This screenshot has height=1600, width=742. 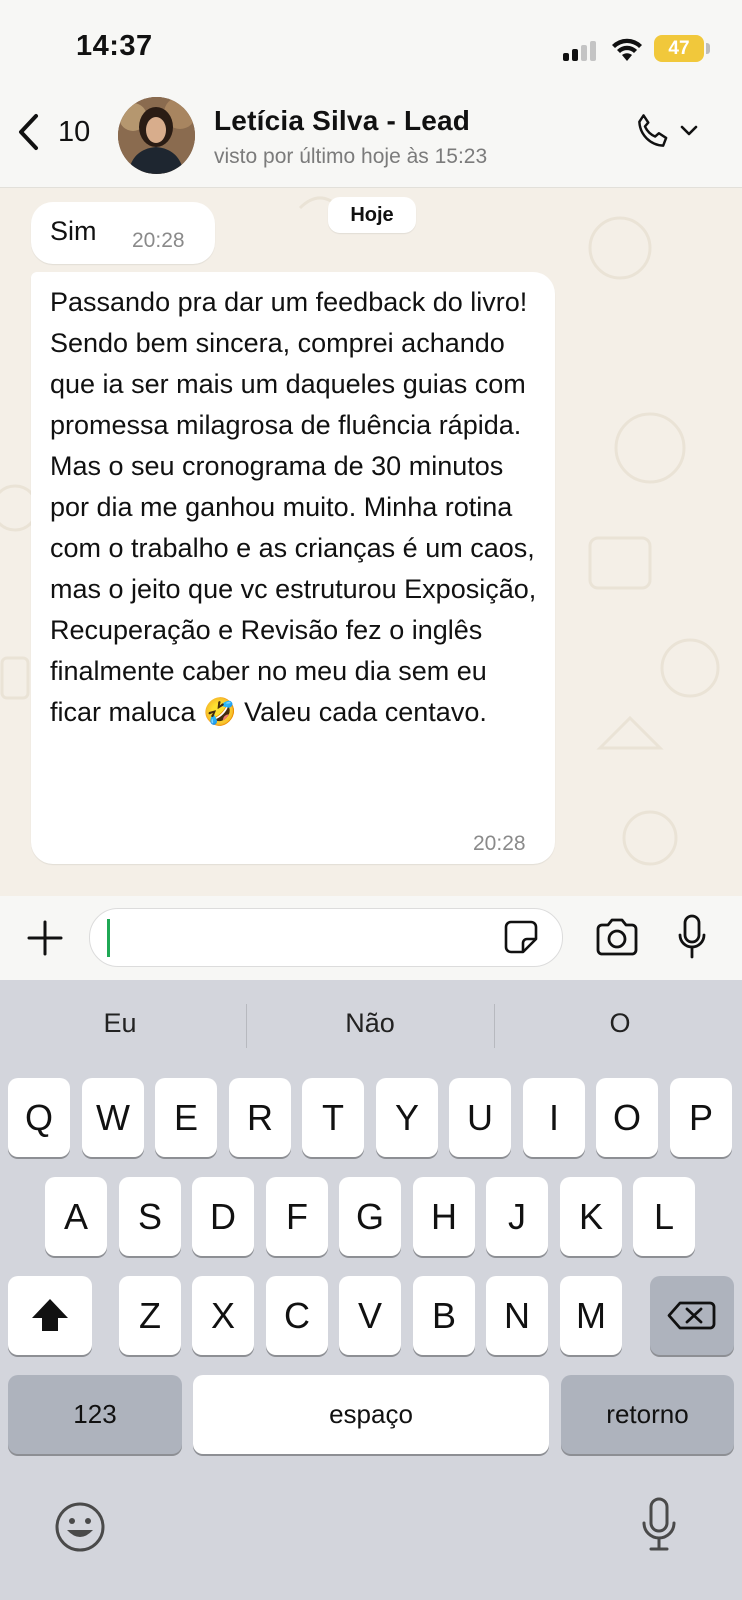 I want to click on key: K, so click(x=591, y=1216).